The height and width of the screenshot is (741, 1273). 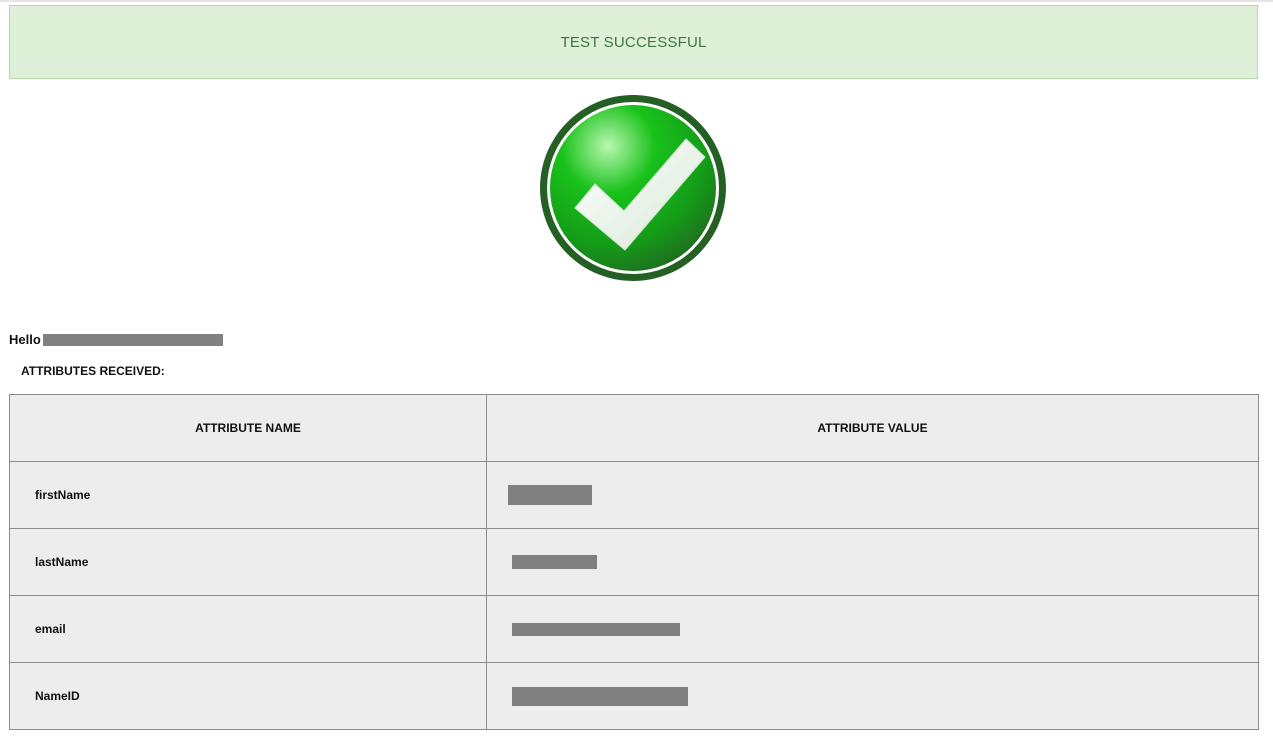 I want to click on banner-text: TEST SUCCESSFUL, so click(x=633, y=42).